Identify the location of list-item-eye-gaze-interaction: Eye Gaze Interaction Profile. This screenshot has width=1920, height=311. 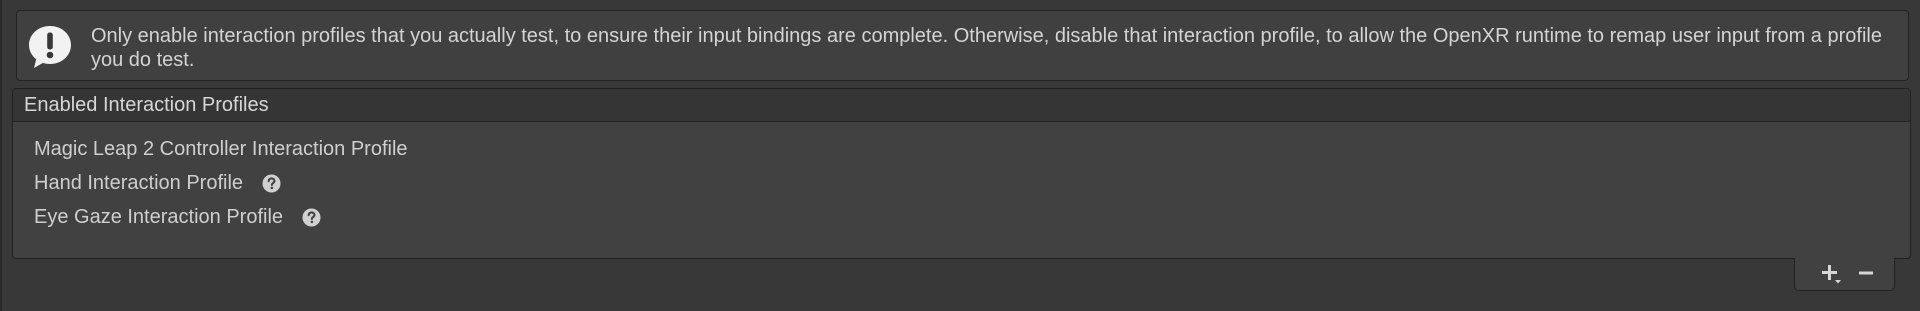
(177, 217).